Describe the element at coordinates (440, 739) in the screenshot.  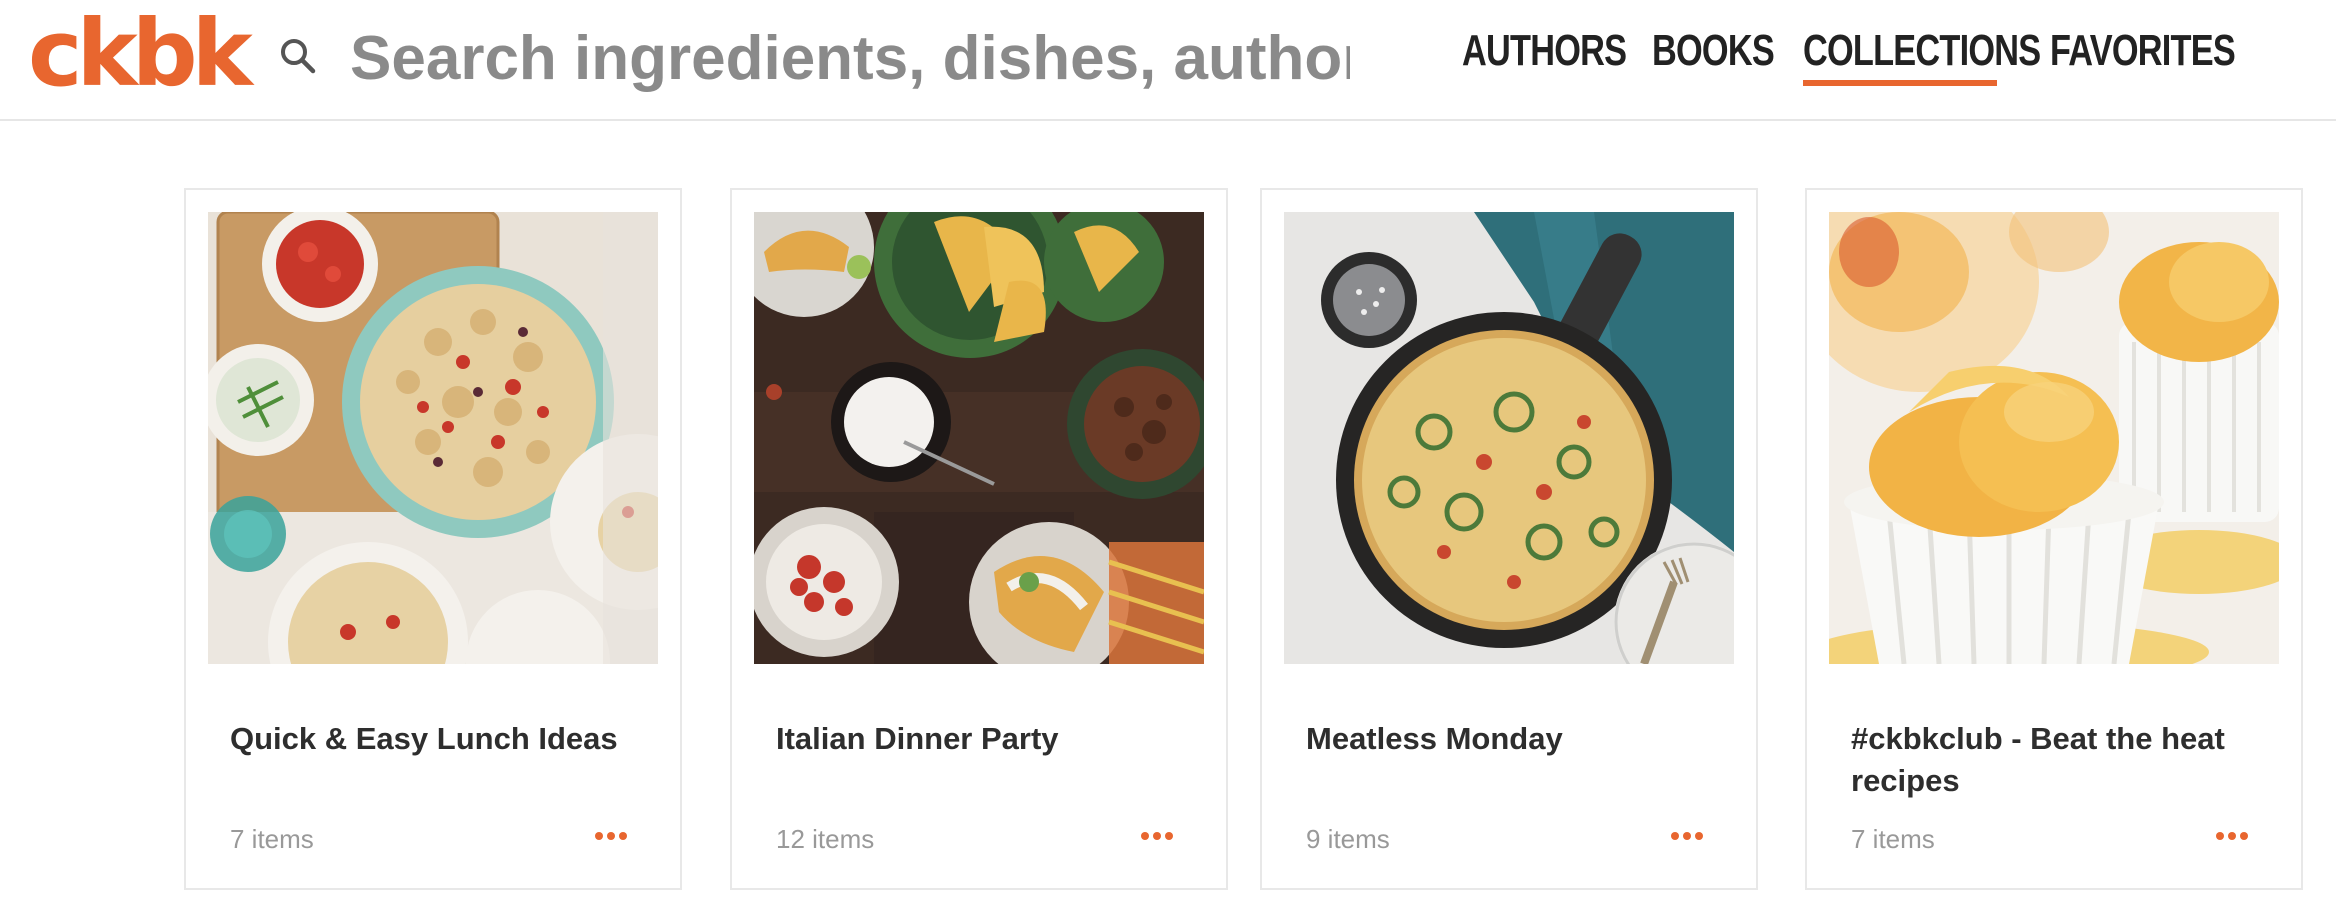
I see `card-title: Quick & Easy Lunch Ideas` at that location.